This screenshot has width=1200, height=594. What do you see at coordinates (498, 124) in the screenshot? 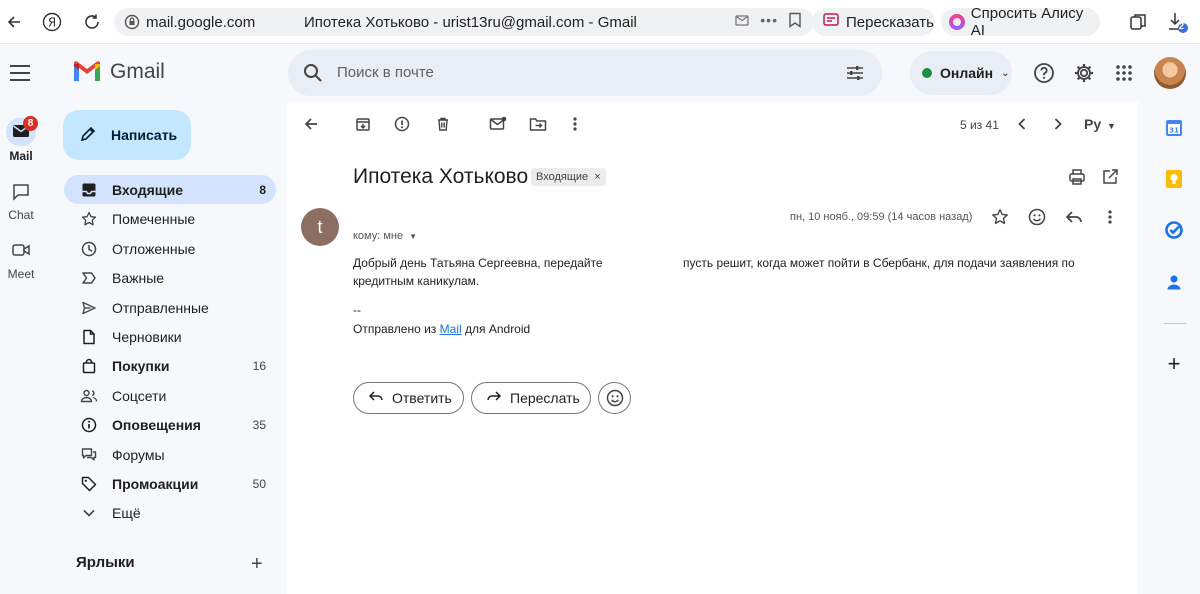
I see `mark-unread-icon` at bounding box center [498, 124].